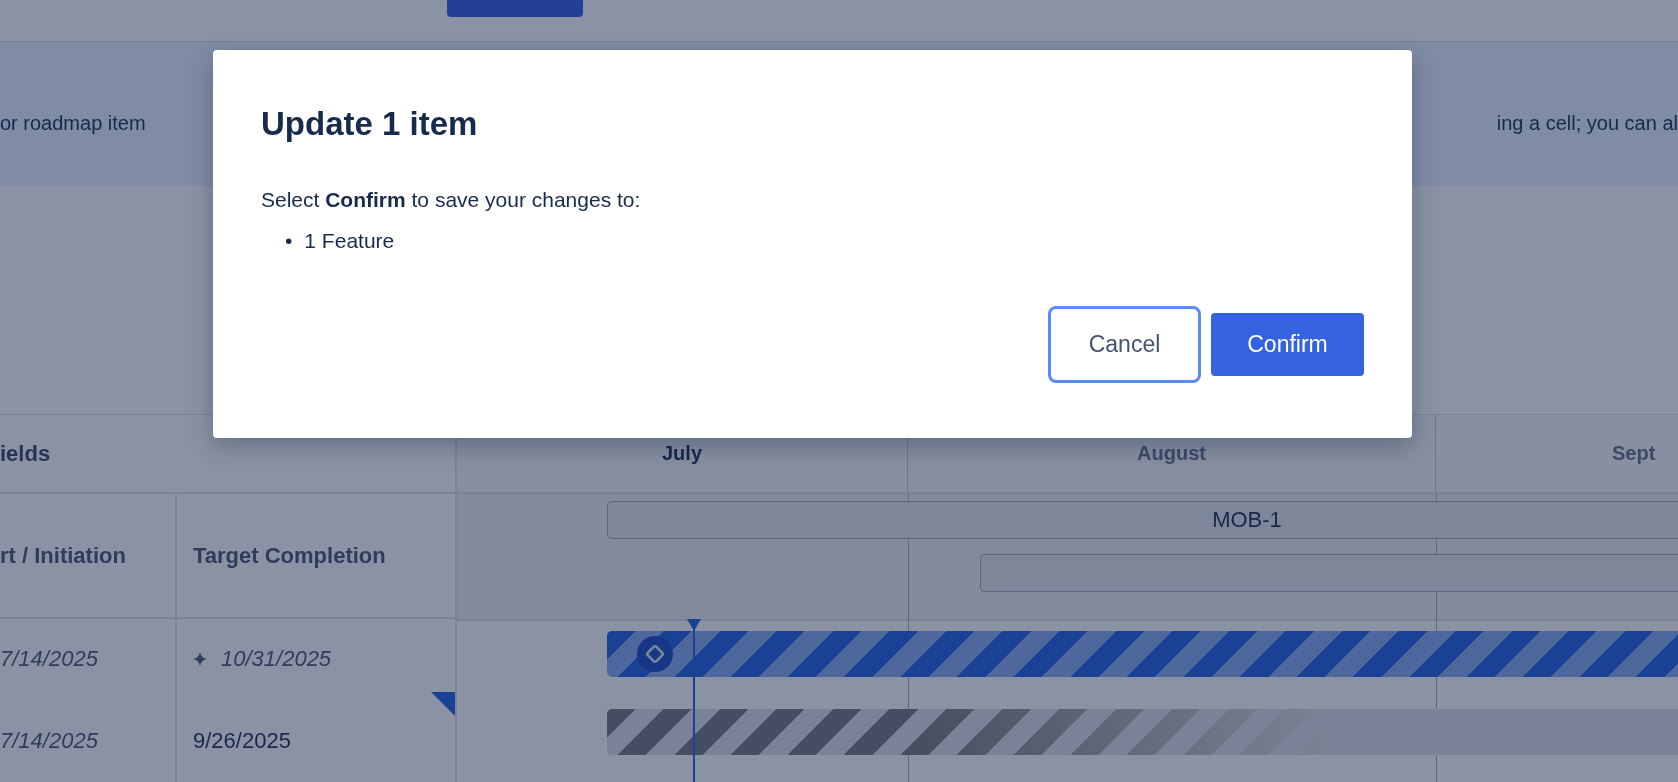 This screenshot has height=782, width=1678. Describe the element at coordinates (1124, 344) in the screenshot. I see `cancel-button: Cancel` at that location.